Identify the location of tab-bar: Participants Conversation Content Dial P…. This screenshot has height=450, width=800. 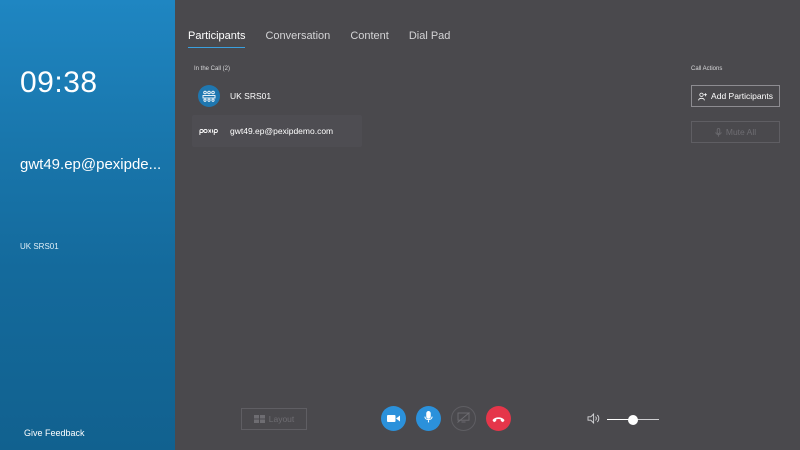
(329, 39).